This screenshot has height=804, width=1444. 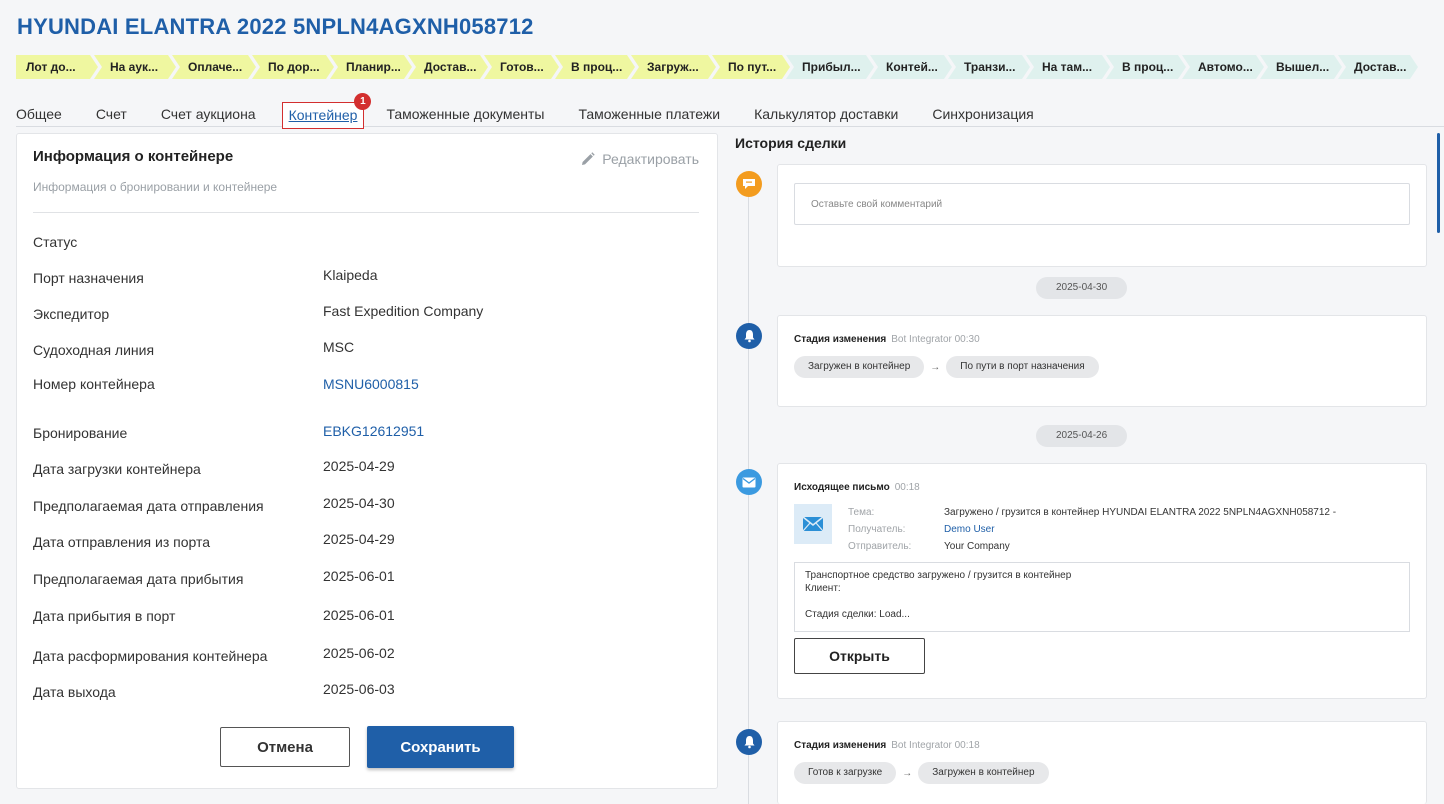 I want to click on card-title: Информация о контейнере, so click(x=133, y=156).